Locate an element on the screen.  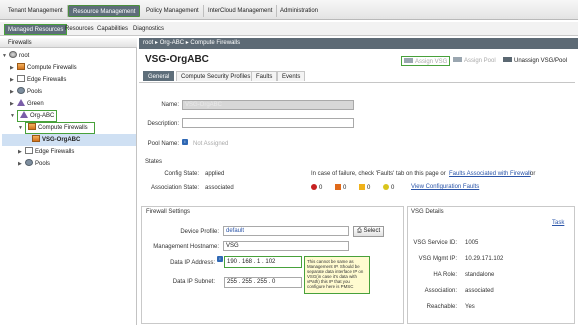
tree-label: Compute Firewalls is located at coordinates (52, 68).